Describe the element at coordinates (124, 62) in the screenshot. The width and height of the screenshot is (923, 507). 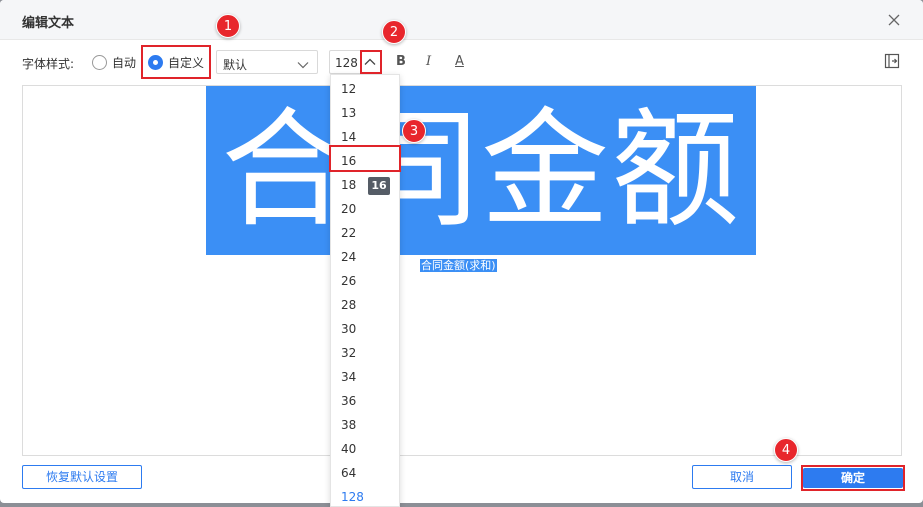
I see `radio-auto-label: 自动` at that location.